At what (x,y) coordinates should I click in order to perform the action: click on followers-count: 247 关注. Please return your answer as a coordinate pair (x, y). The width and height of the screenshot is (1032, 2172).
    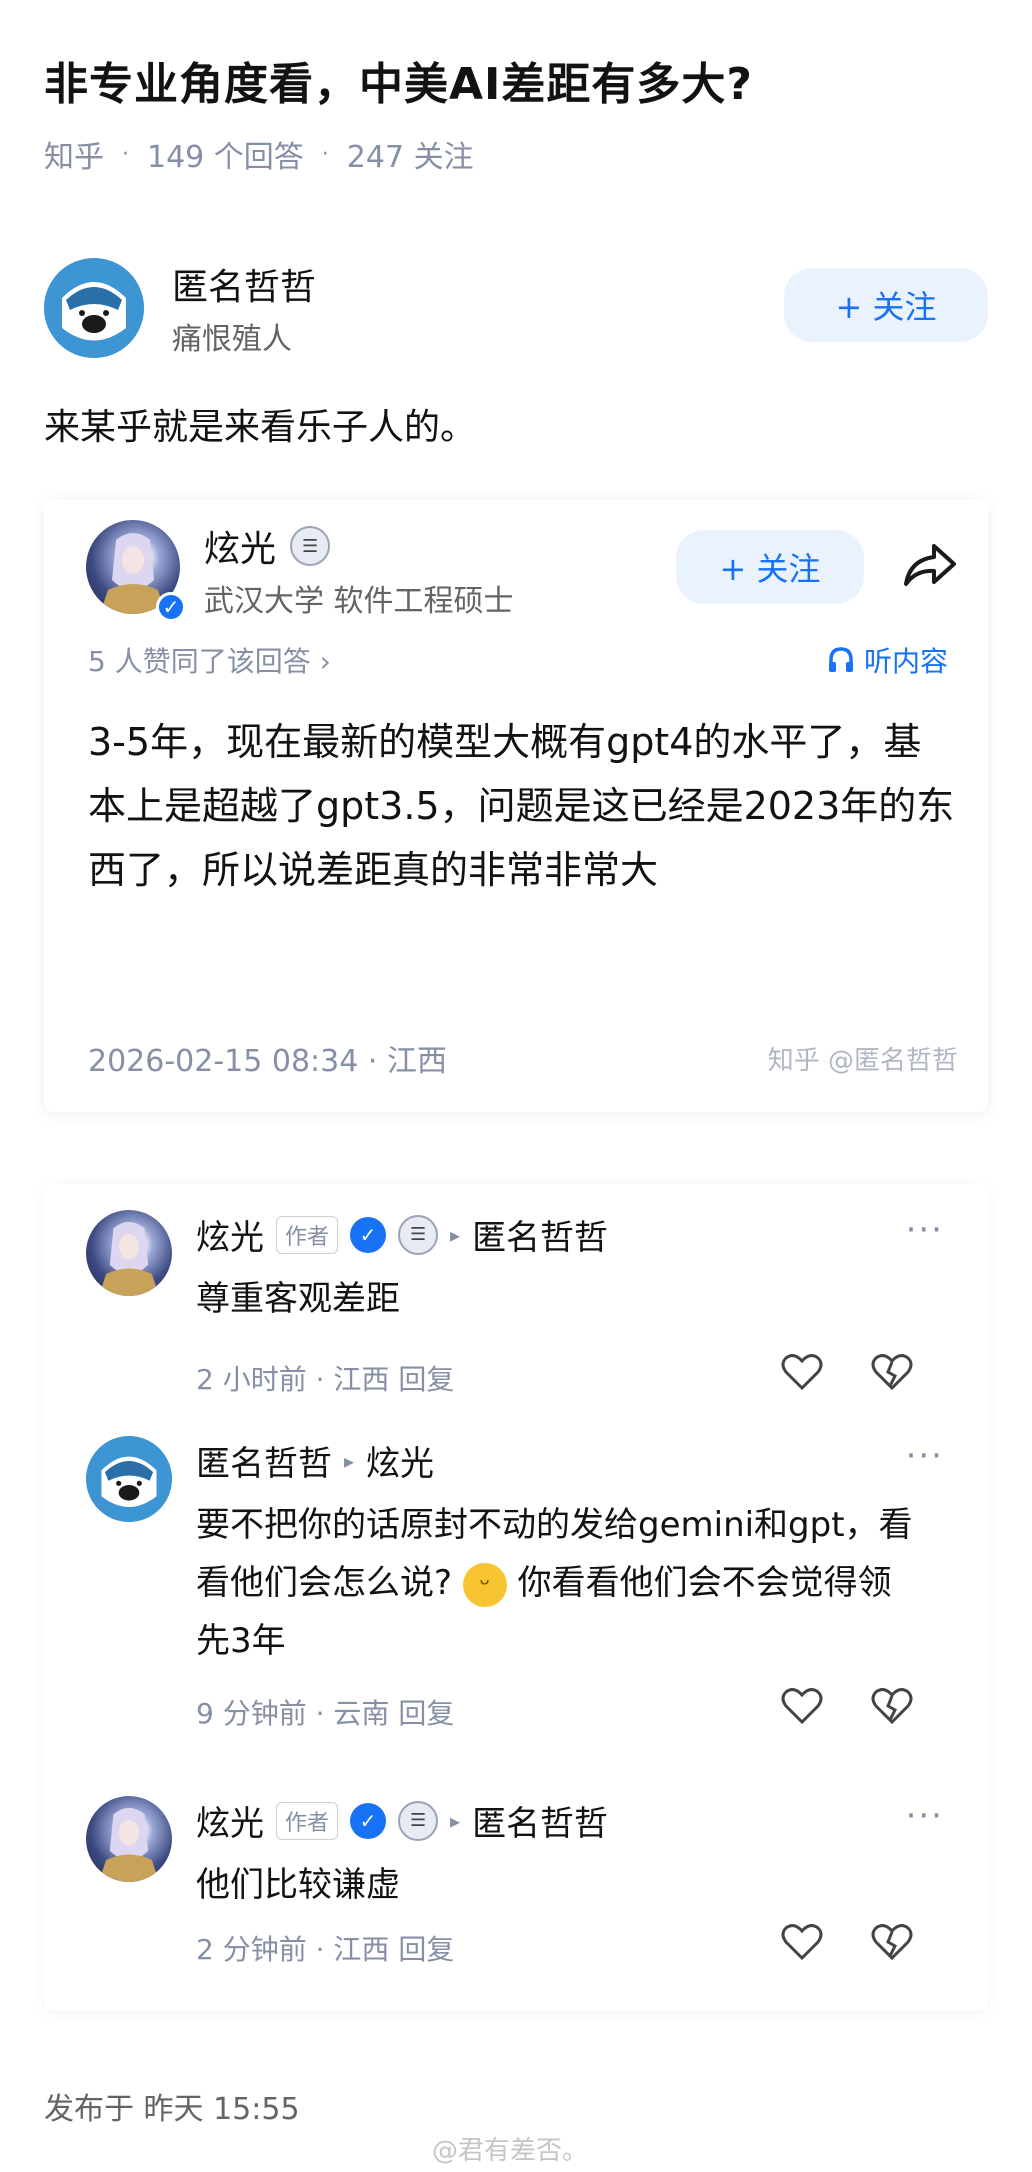
    Looking at the image, I should click on (410, 154).